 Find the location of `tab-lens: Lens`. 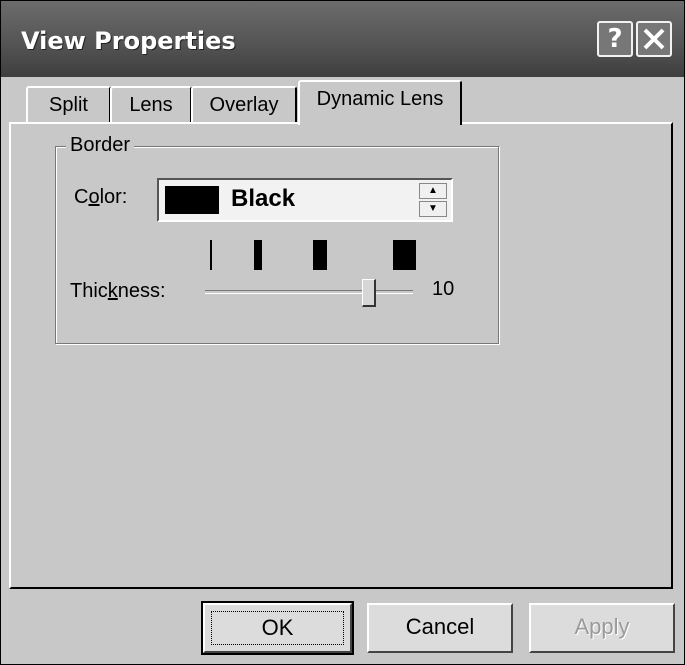

tab-lens: Lens is located at coordinates (151, 104).